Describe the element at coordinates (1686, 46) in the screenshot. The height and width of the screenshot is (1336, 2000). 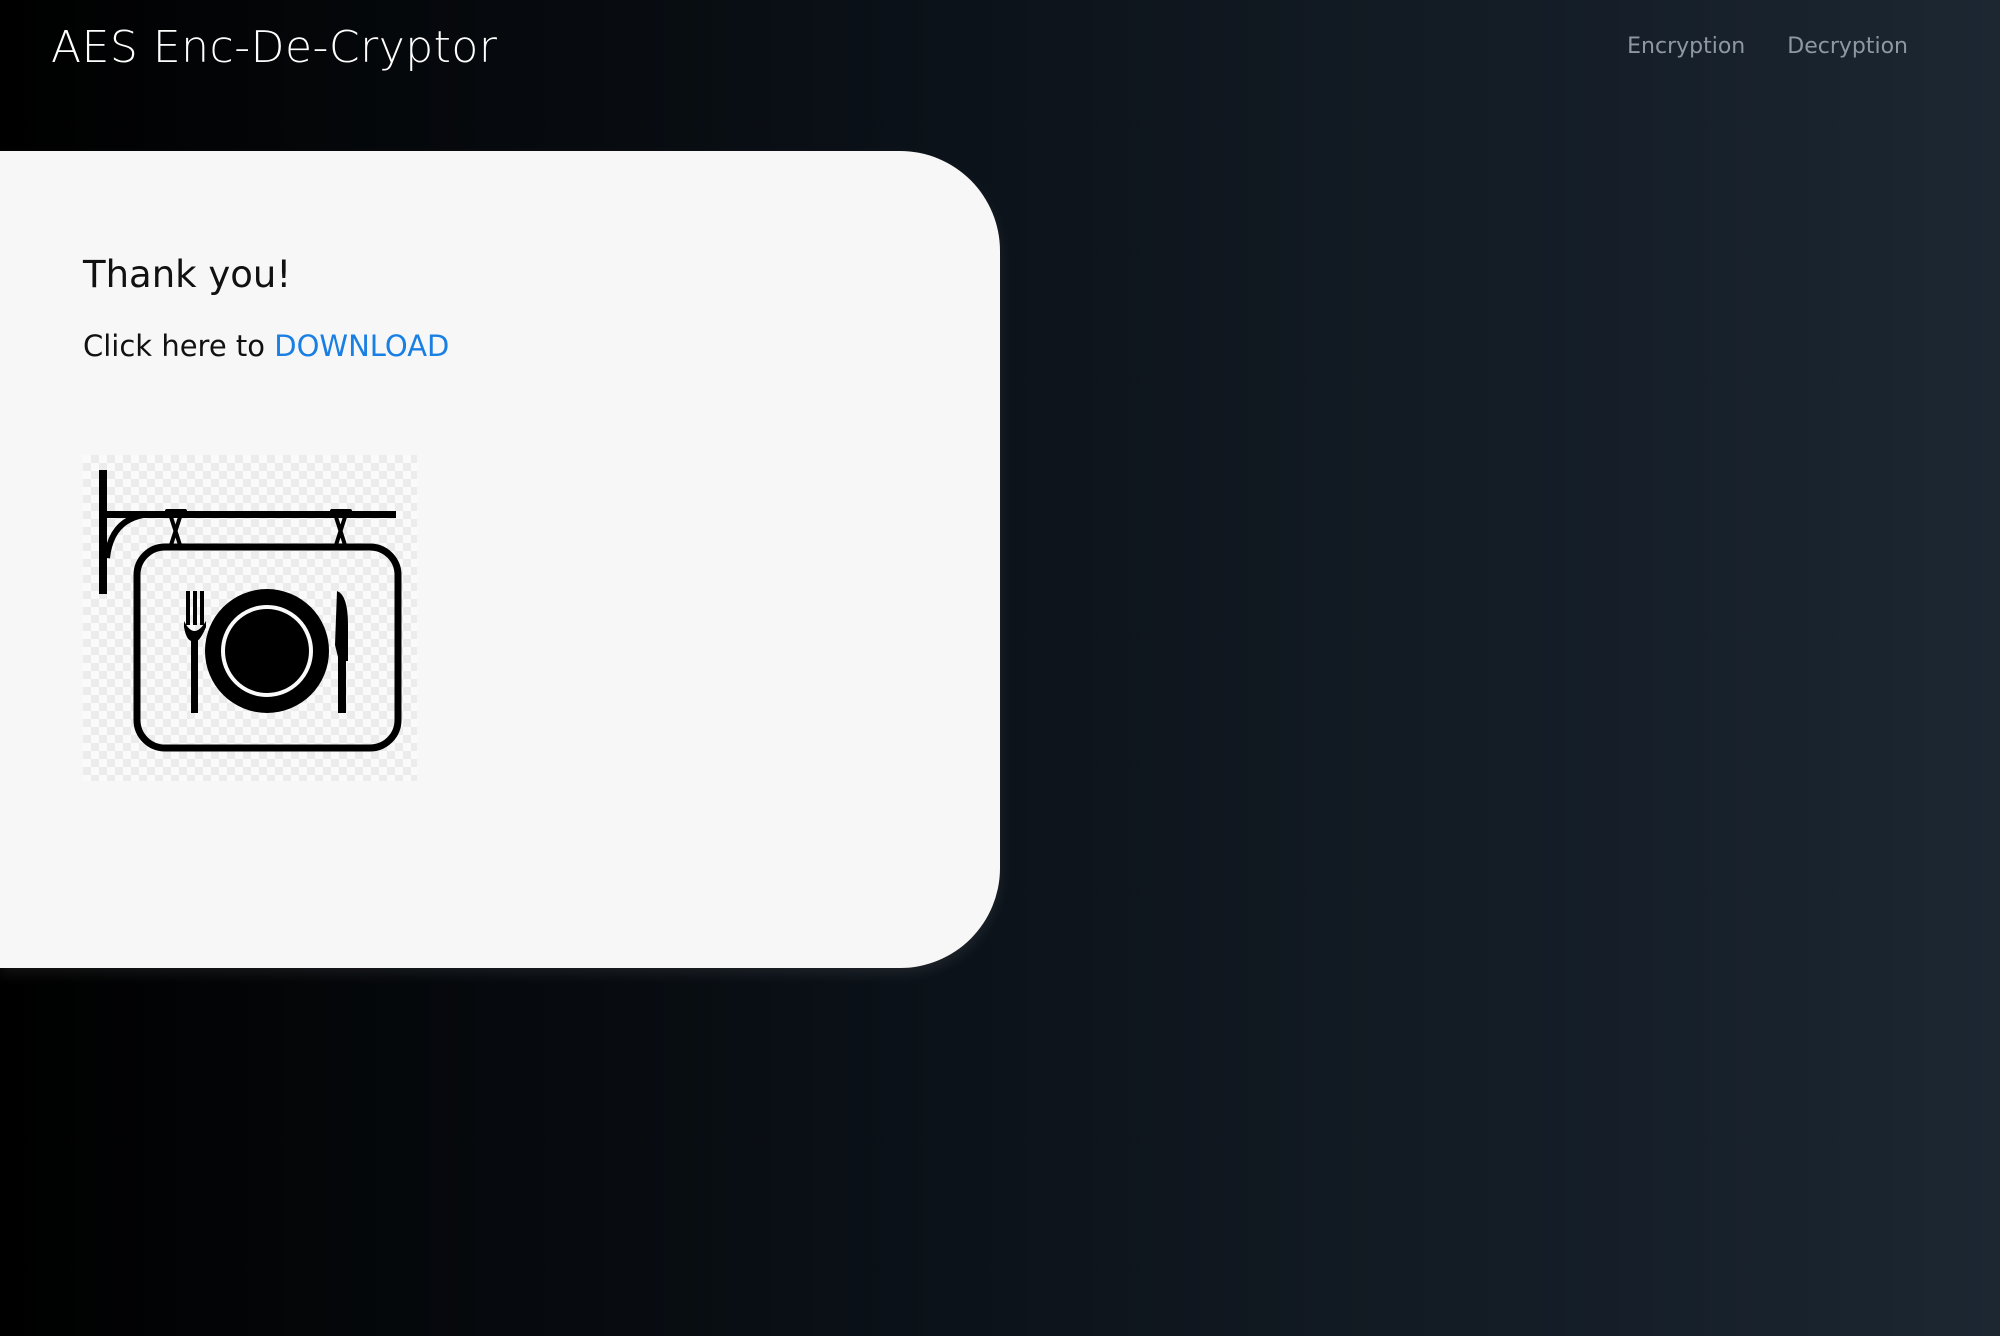
I see `nav-encryption-link: Encryption` at that location.